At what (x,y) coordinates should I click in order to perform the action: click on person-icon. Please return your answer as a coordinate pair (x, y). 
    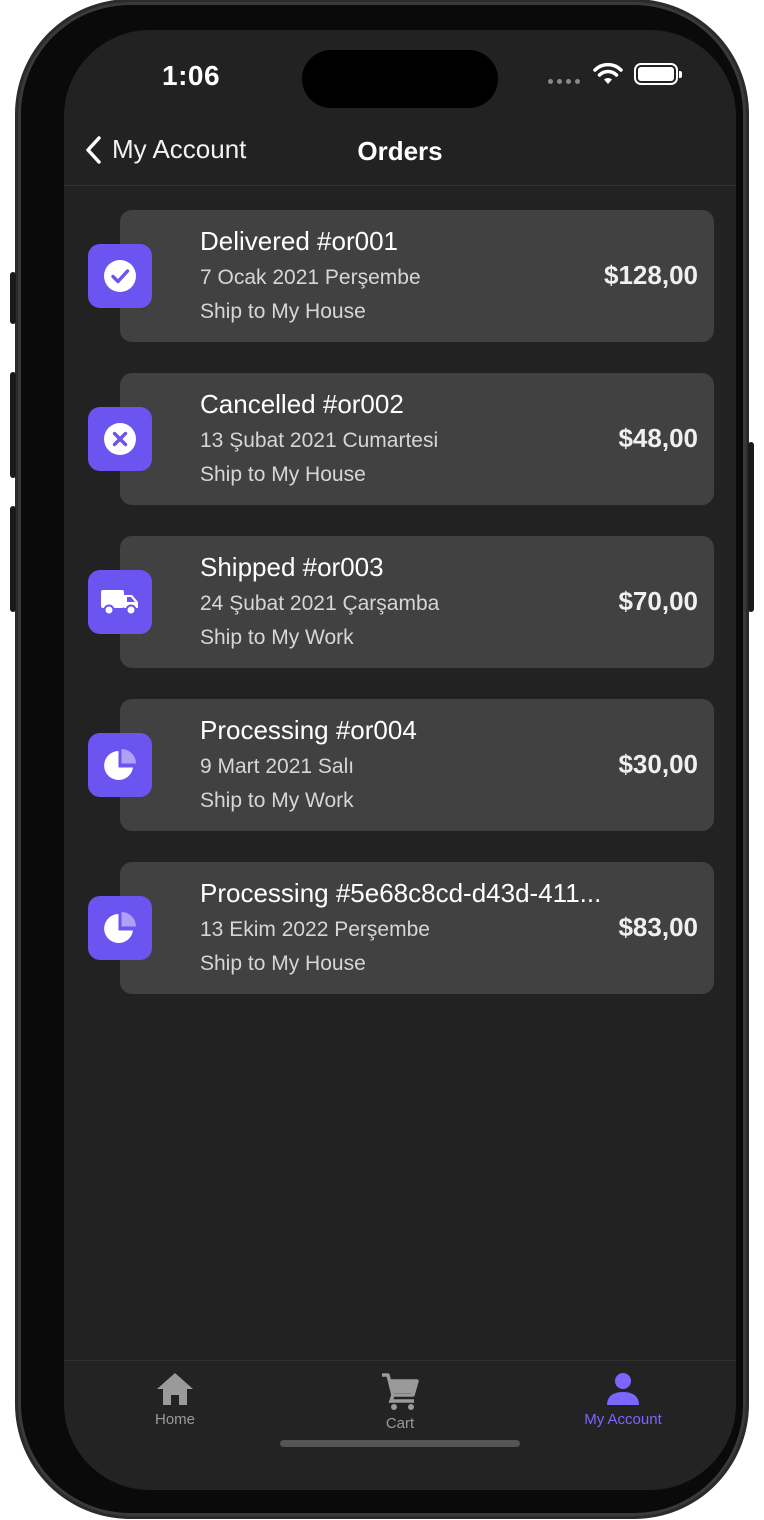
    Looking at the image, I should click on (623, 1389).